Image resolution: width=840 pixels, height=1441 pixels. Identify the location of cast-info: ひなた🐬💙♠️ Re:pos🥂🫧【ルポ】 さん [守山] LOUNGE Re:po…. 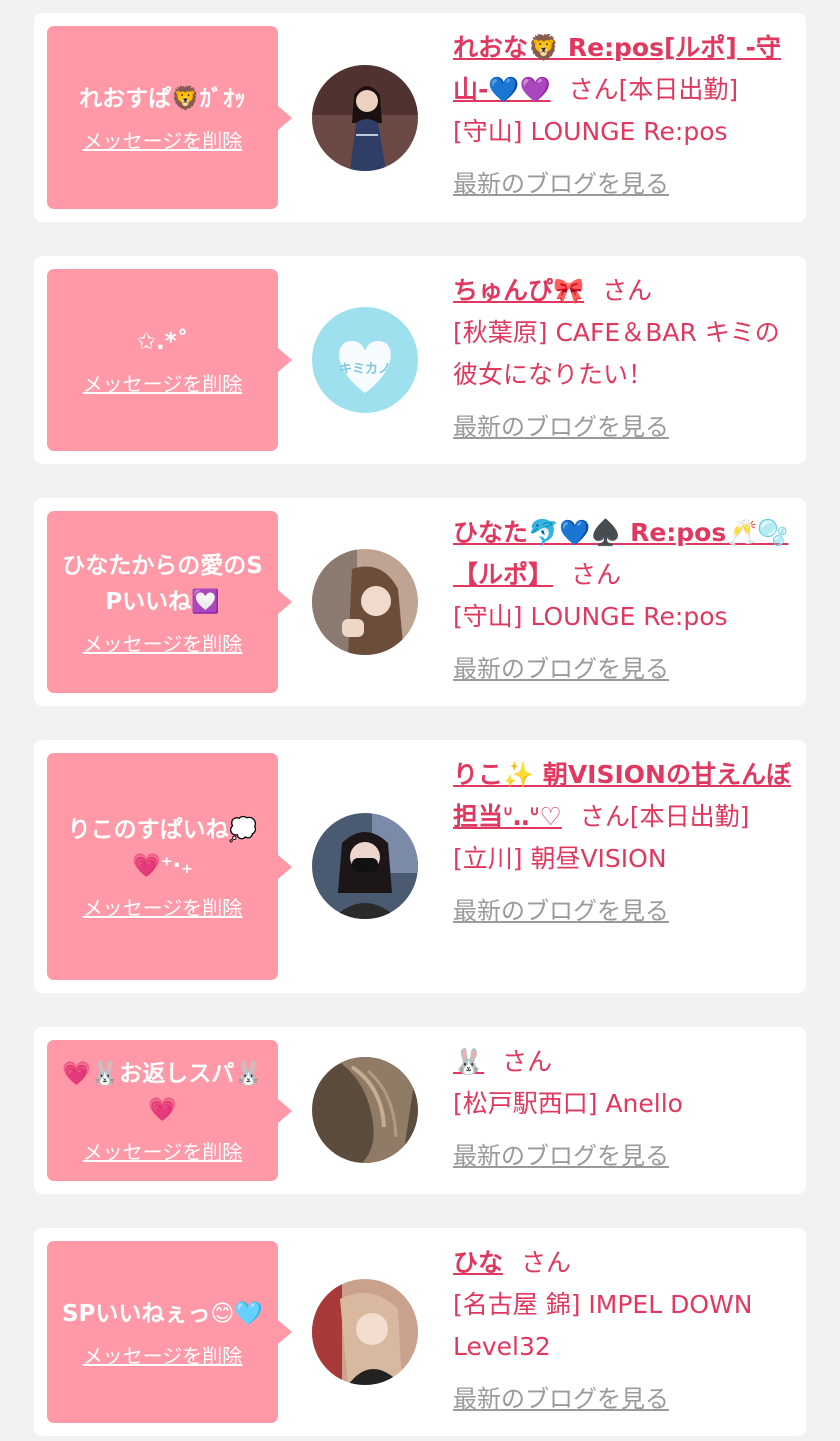
(623, 601).